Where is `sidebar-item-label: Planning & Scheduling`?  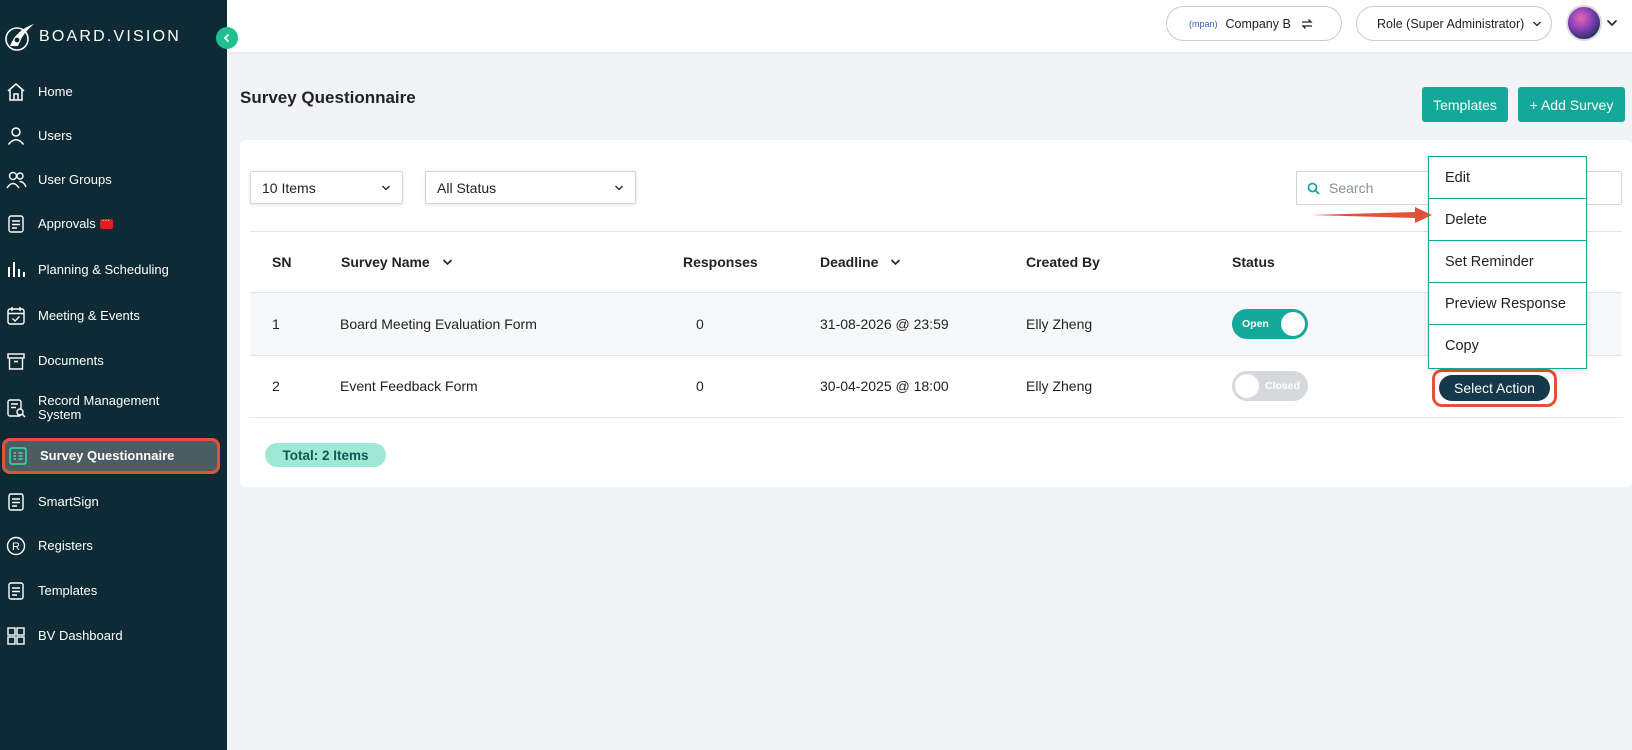 sidebar-item-label: Planning & Scheduling is located at coordinates (103, 269).